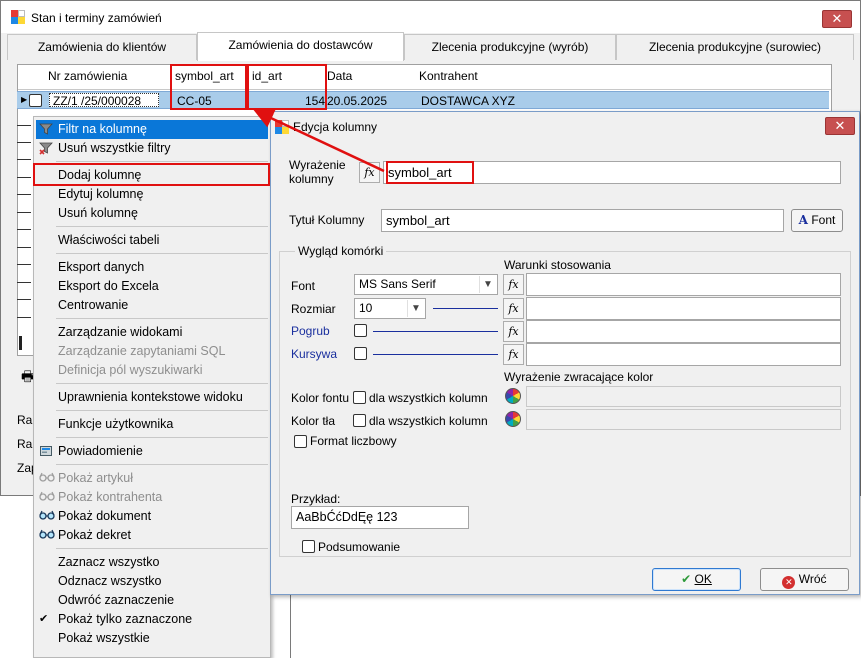  Describe the element at coordinates (683, 419) in the screenshot. I see `bg-color-expression-input` at that location.